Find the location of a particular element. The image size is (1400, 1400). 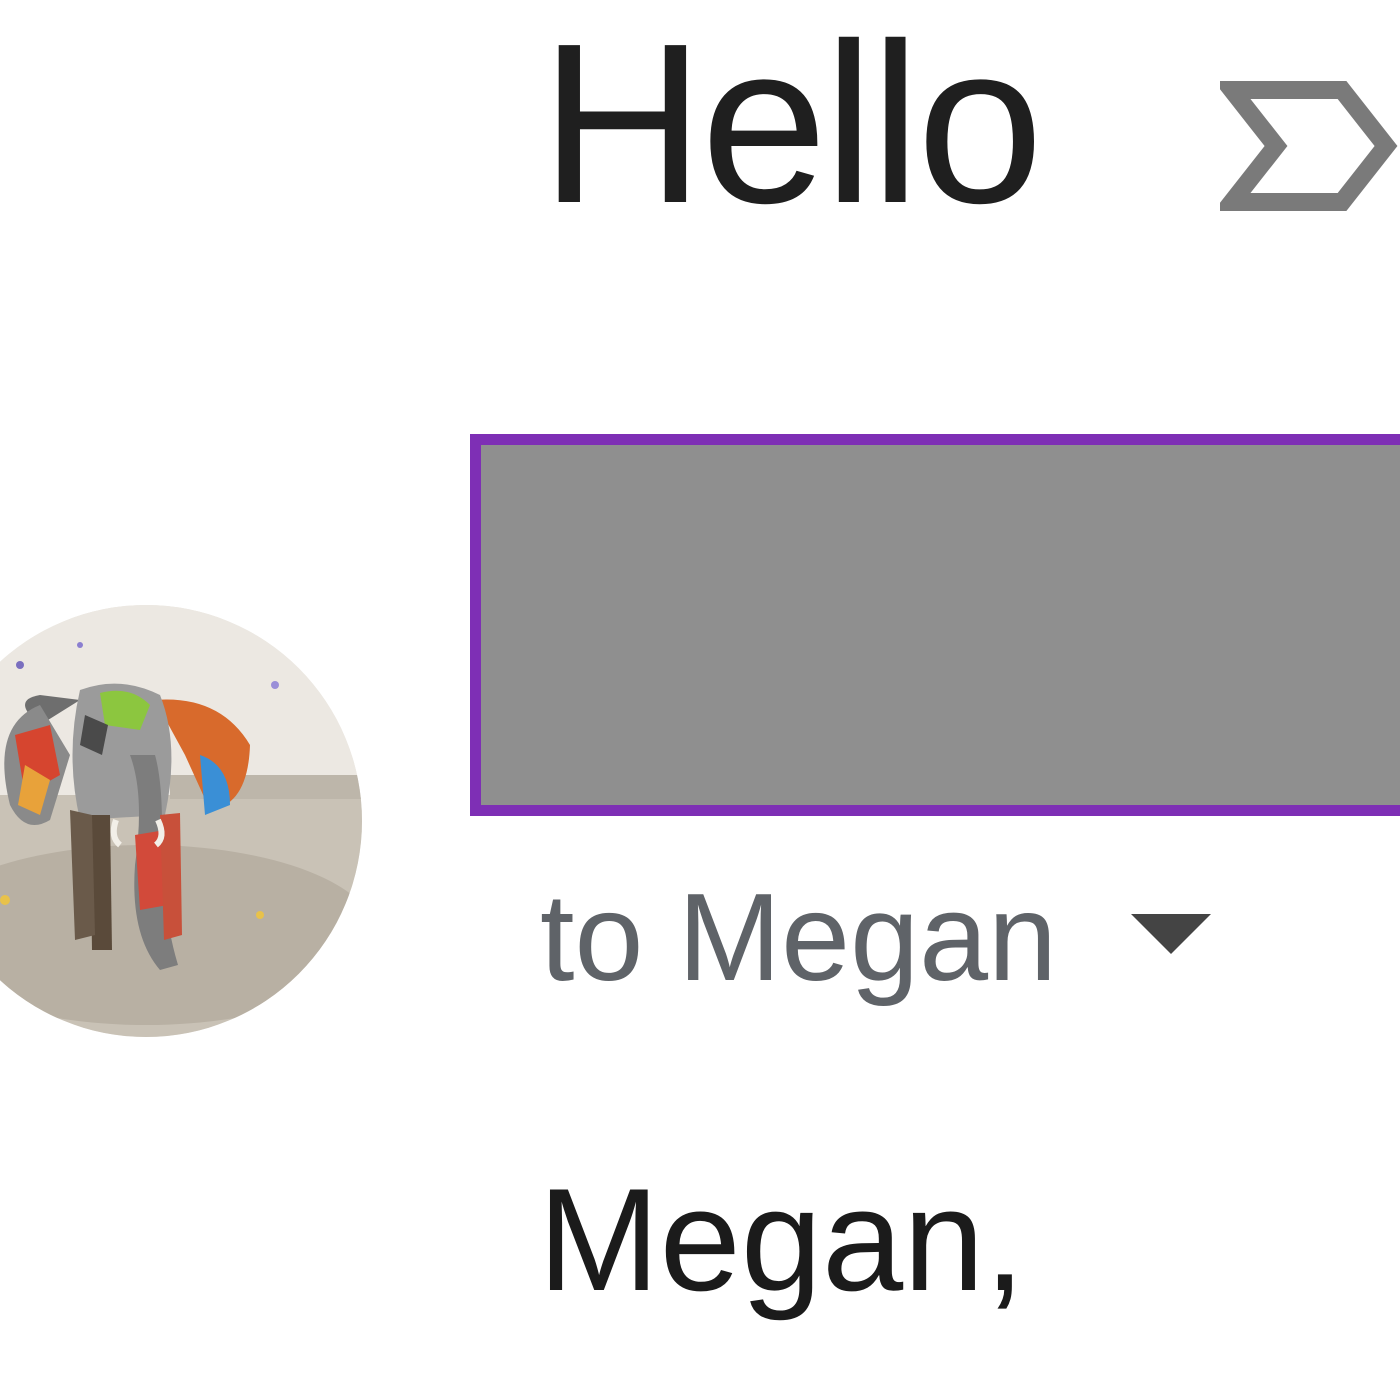

chevron-down-icon is located at coordinates (1171, 934).